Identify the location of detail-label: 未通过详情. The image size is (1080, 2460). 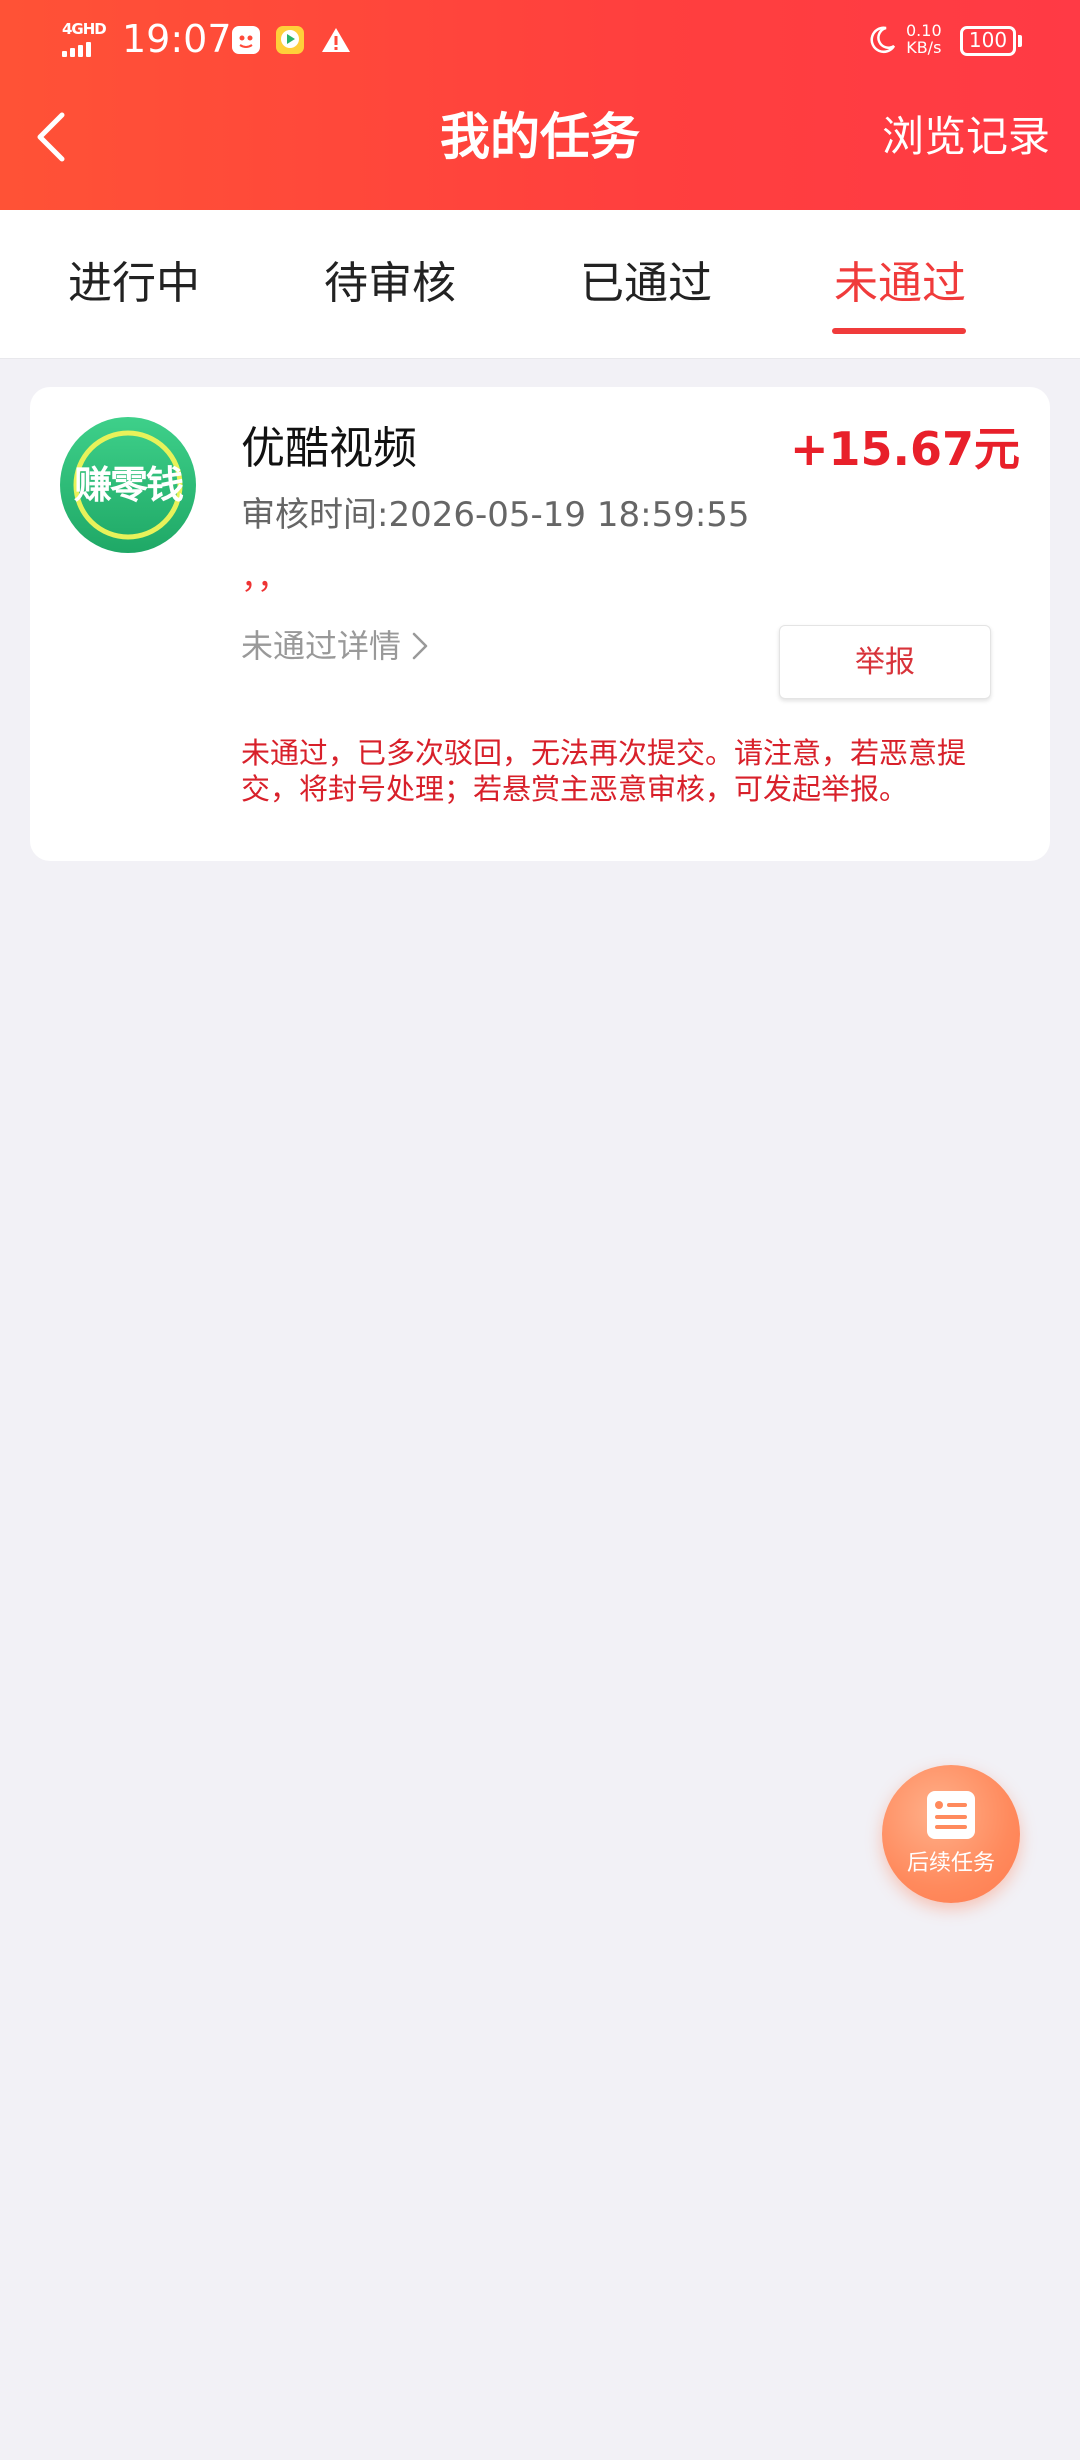
(321, 646).